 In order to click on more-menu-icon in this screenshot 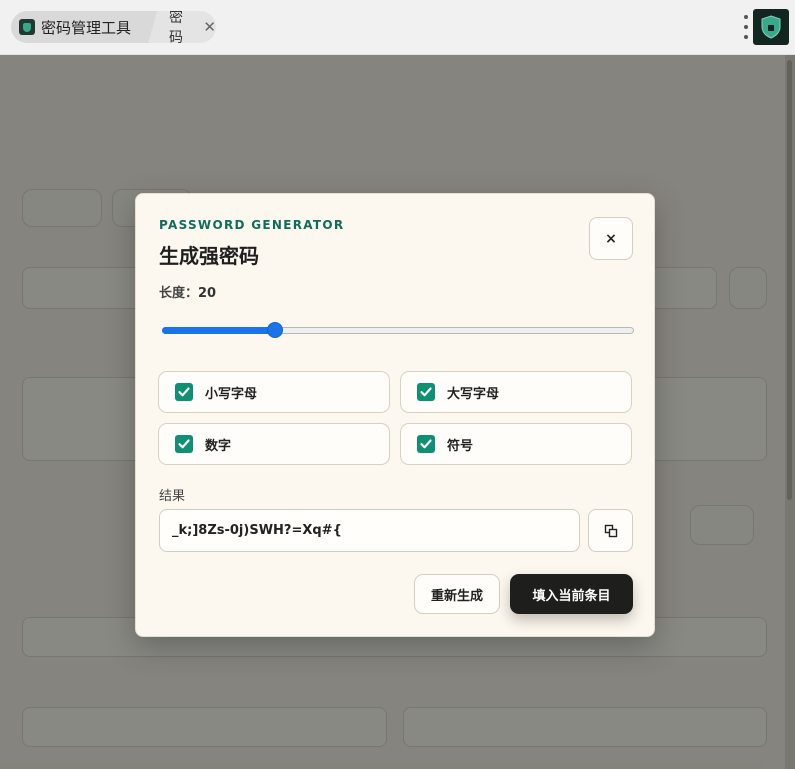, I will do `click(746, 27)`.